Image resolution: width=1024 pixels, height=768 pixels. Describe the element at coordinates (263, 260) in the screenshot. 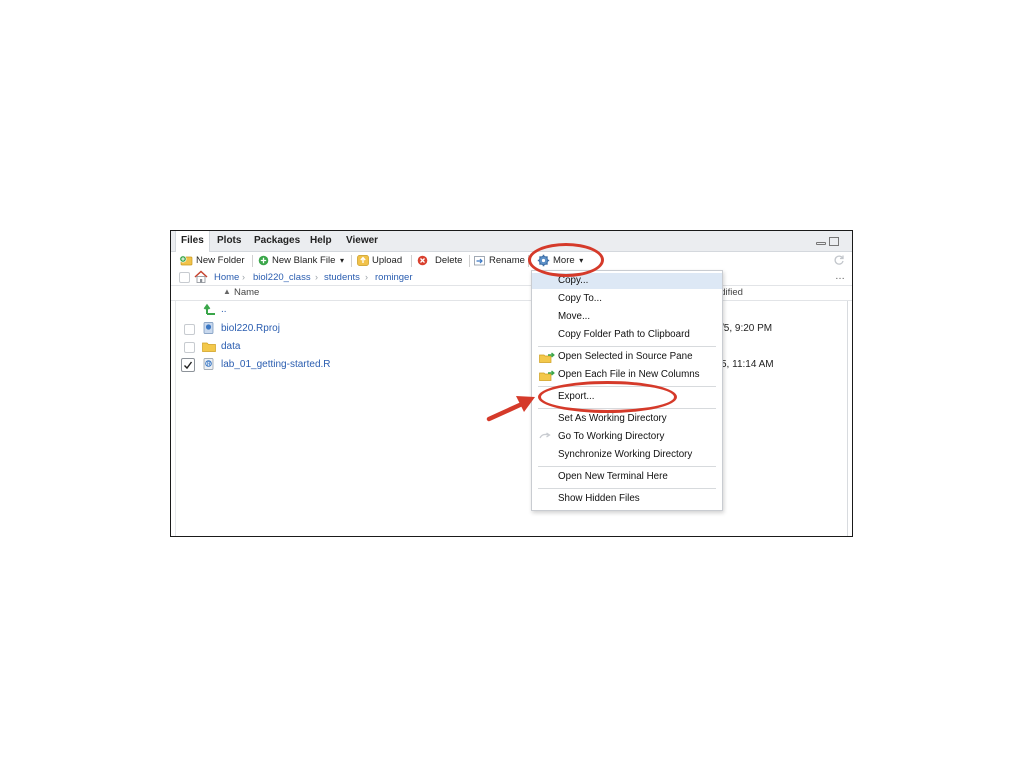

I see `add-circle-icon` at that location.